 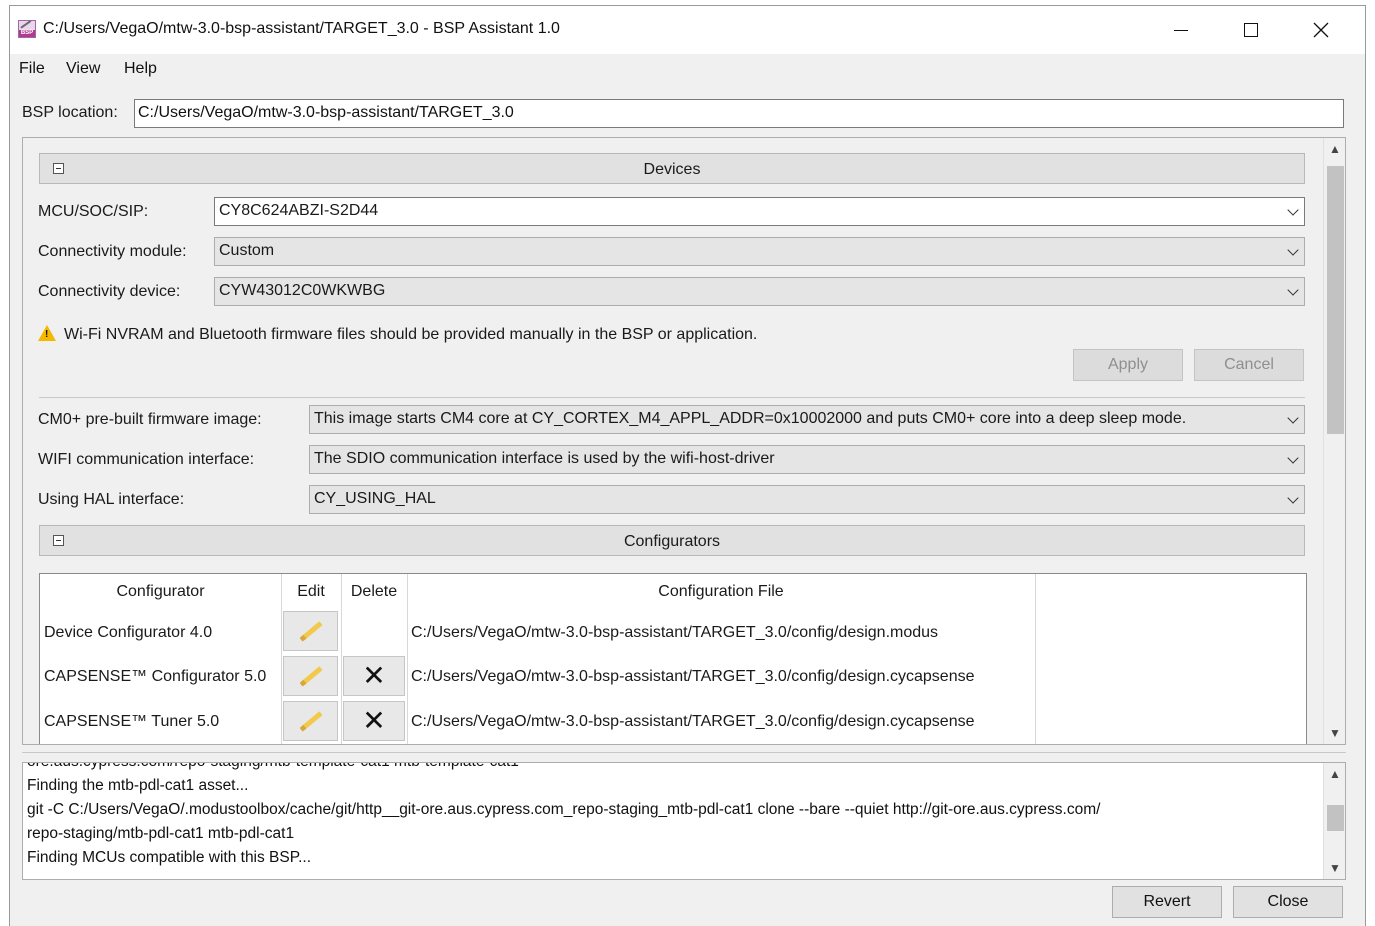 I want to click on header-delete: Delete, so click(x=374, y=591).